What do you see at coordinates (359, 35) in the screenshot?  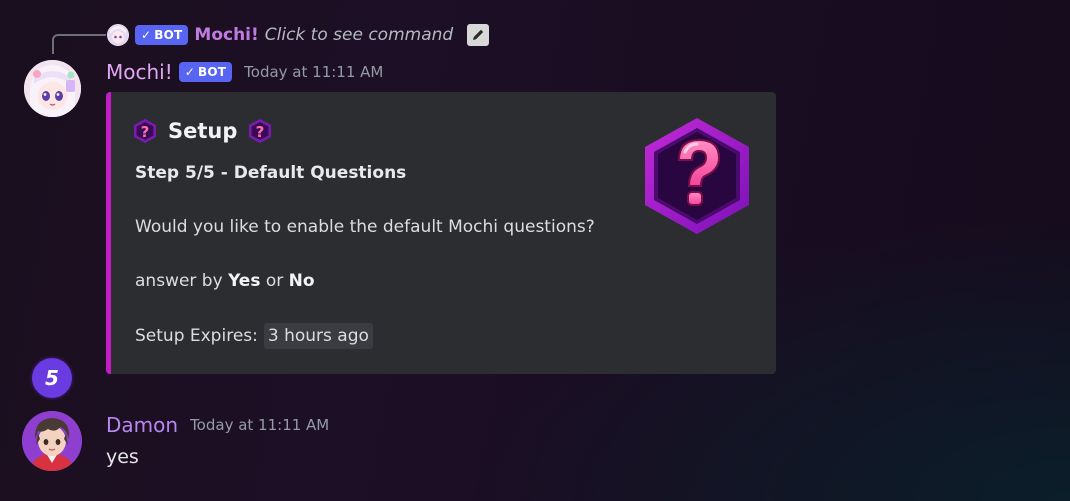 I see `reply-content: Click to see command` at bounding box center [359, 35].